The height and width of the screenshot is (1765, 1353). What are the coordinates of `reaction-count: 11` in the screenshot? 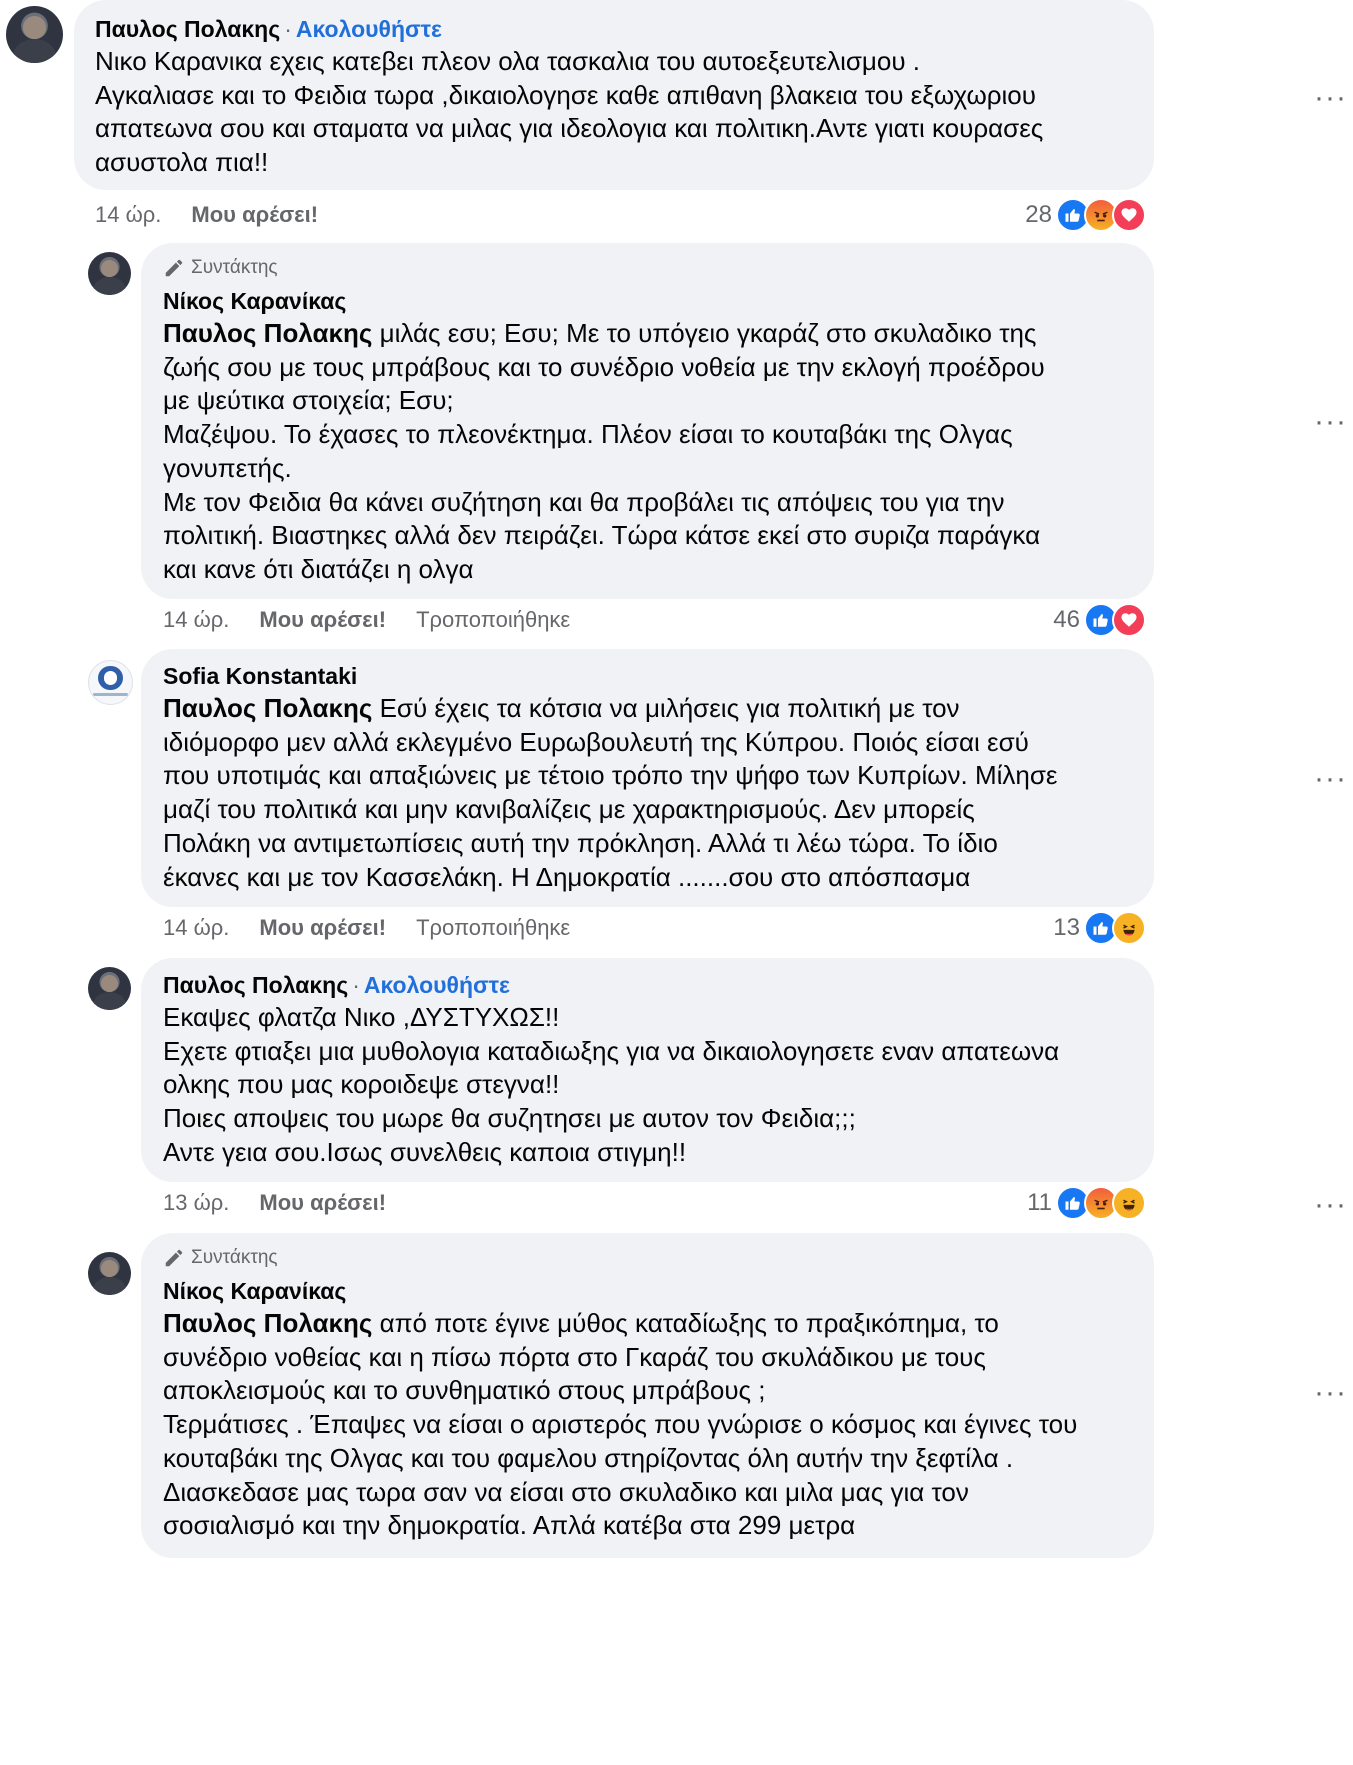 It's located at (1039, 1202).